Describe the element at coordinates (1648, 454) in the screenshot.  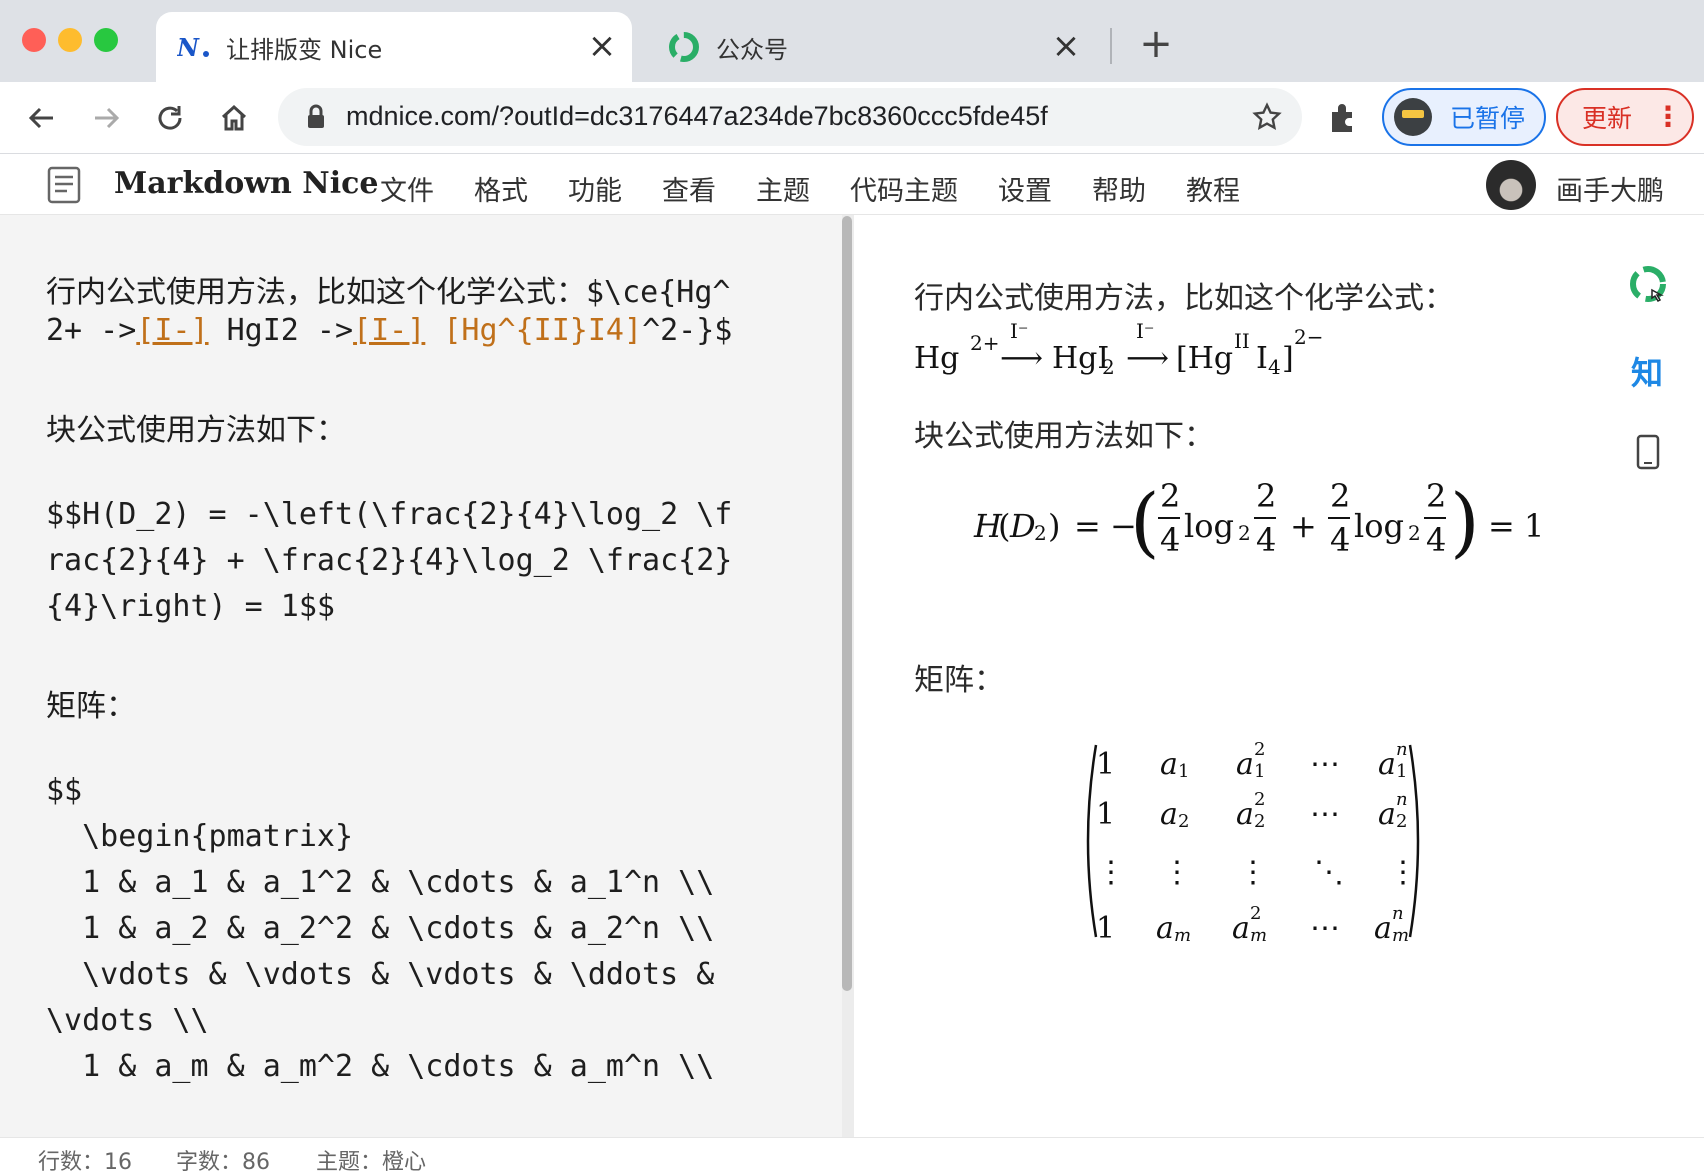
I see `mobile-preview-icon` at that location.